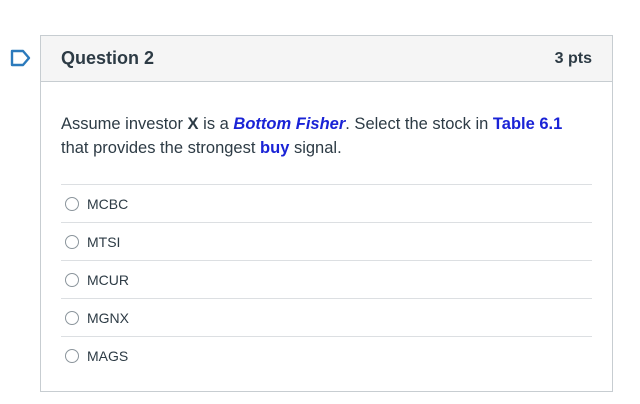 Image resolution: width=640 pixels, height=404 pixels. What do you see at coordinates (104, 241) in the screenshot?
I see `answer-label: MTSI` at bounding box center [104, 241].